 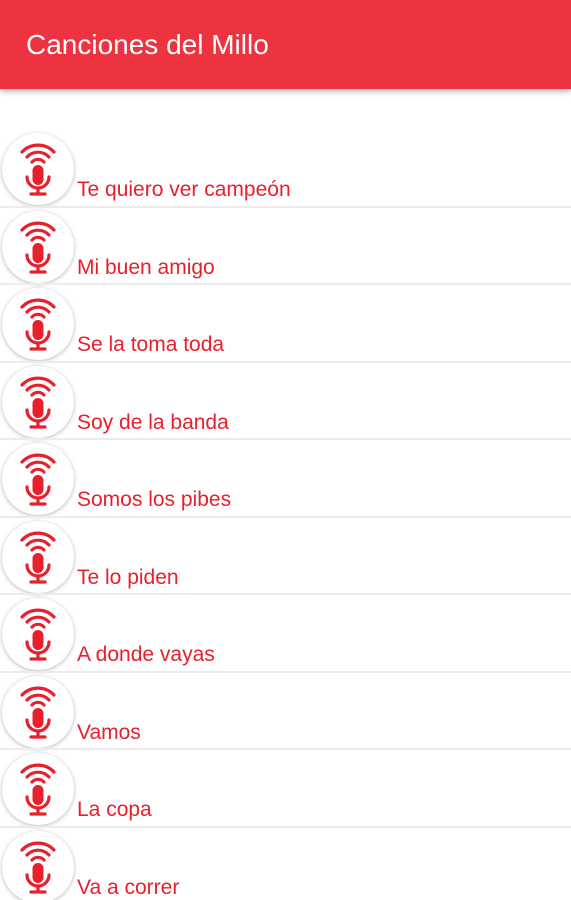 I want to click on song-title: Te quiero ver campeón, so click(x=184, y=189).